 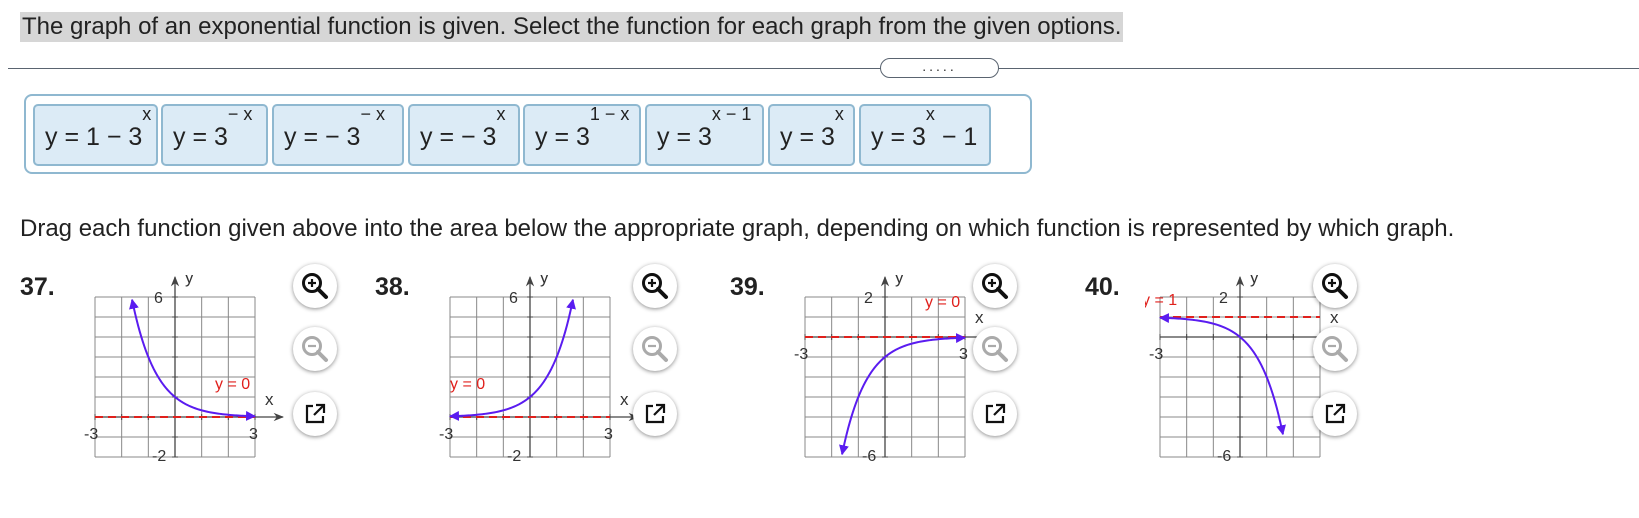 I want to click on graph-39: y x -3 3 2 -6 y = 0, so click(x=894, y=370).